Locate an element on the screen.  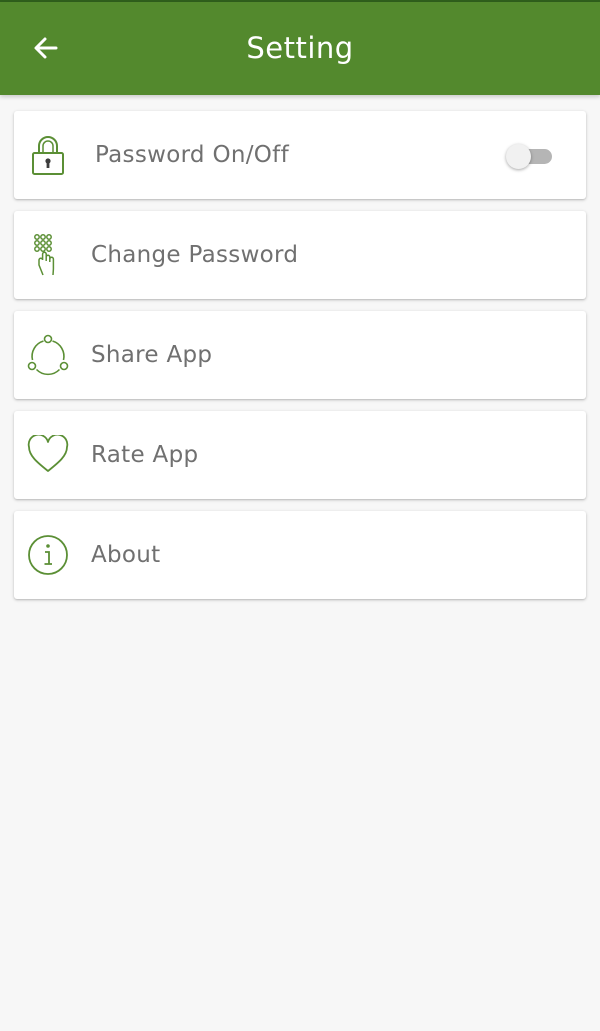
settings-item-label: Change Password is located at coordinates (195, 255).